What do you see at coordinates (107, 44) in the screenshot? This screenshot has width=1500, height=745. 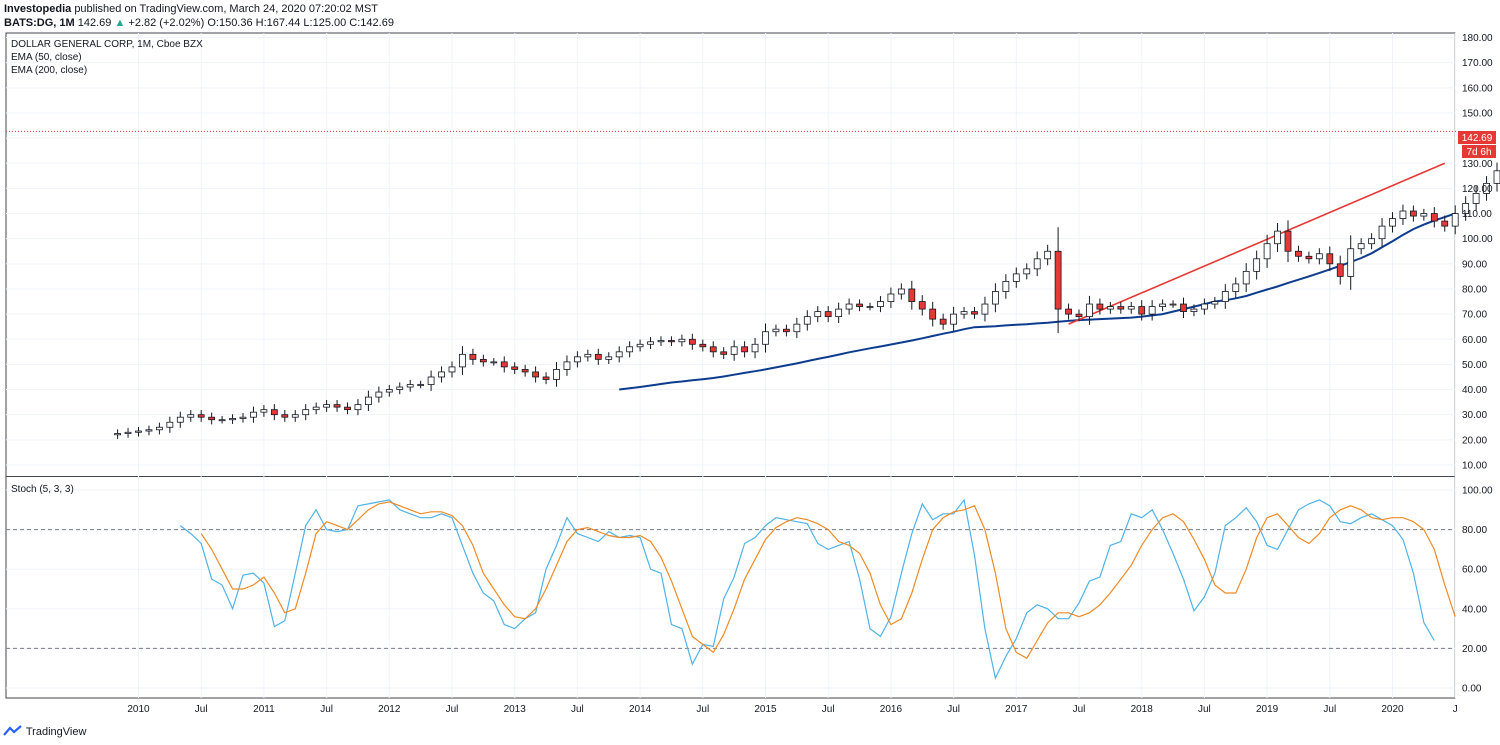 I see `legend-title: DOLLAR GENERAL CORP, 1M, Cboe BZX` at bounding box center [107, 44].